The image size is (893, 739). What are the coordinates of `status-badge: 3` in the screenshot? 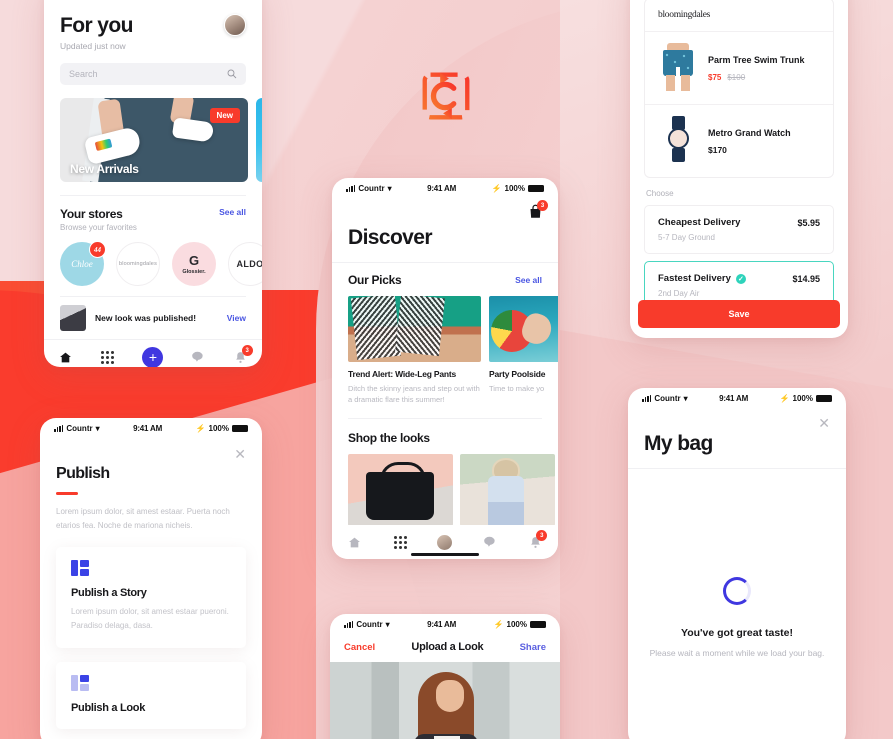 It's located at (542, 205).